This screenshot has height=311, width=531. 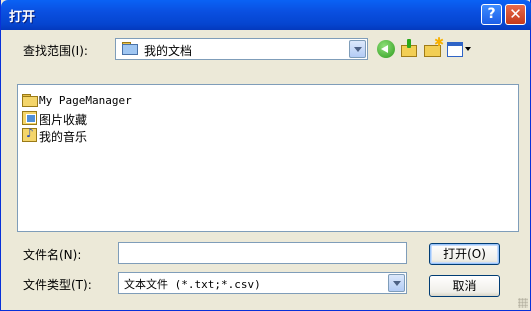 I want to click on close-button: ✕, so click(x=515, y=14).